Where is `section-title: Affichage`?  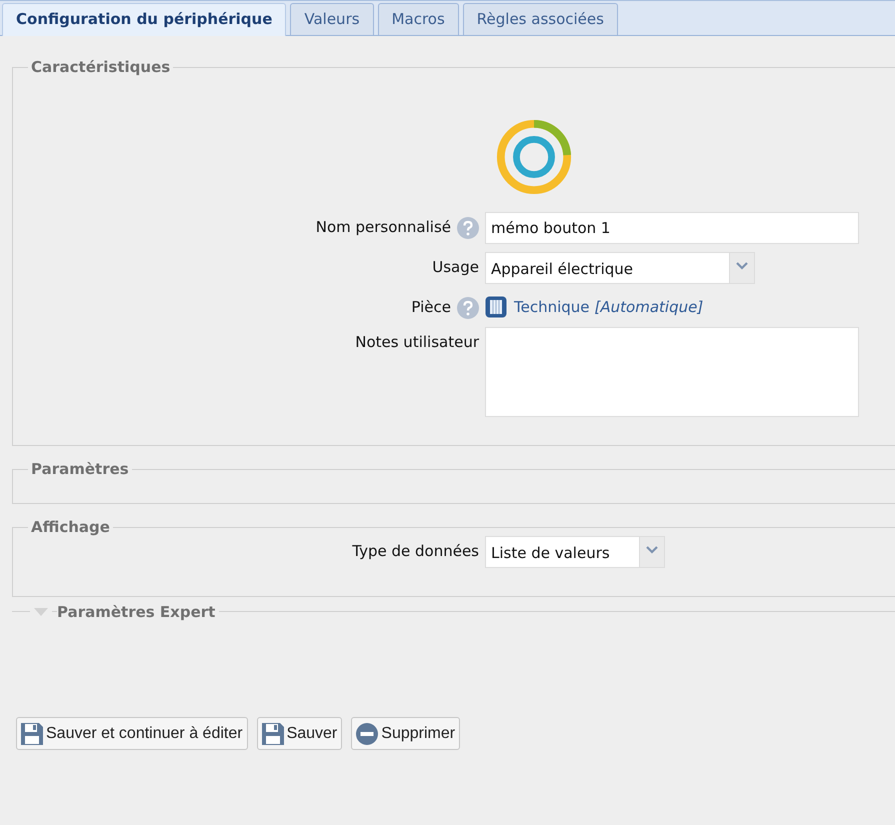 section-title: Affichage is located at coordinates (70, 527).